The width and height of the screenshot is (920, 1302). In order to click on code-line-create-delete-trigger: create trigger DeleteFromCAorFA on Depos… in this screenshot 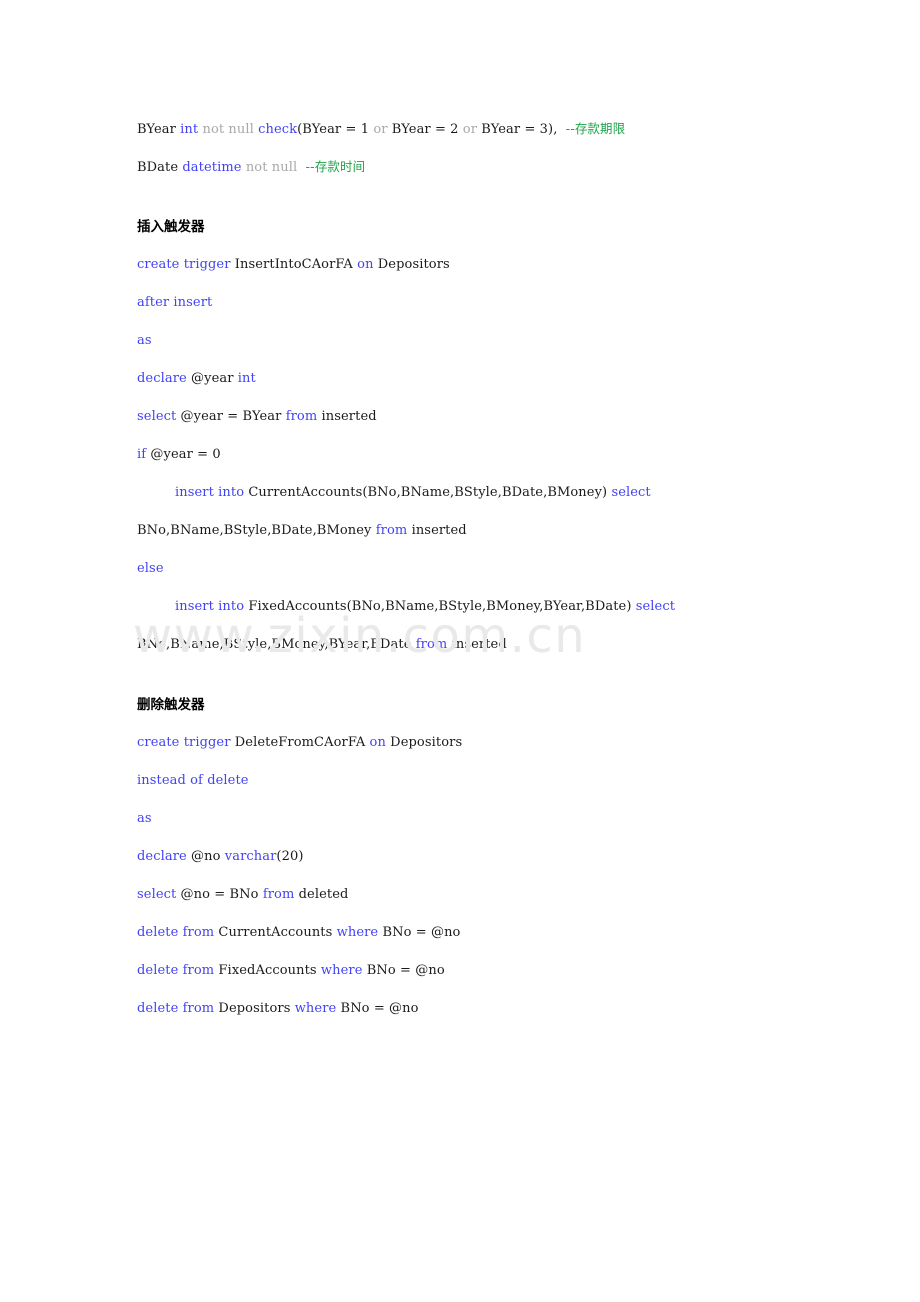, I will do `click(487, 743)`.